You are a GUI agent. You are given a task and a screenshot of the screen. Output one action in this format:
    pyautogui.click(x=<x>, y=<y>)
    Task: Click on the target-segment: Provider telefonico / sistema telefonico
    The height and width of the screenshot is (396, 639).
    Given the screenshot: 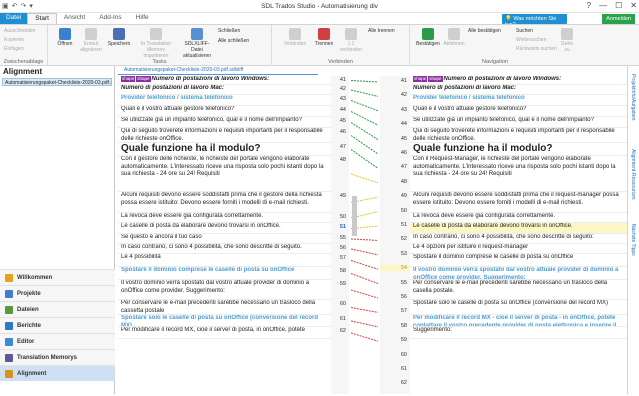 What is the action you would take?
    pyautogui.click(x=518, y=100)
    